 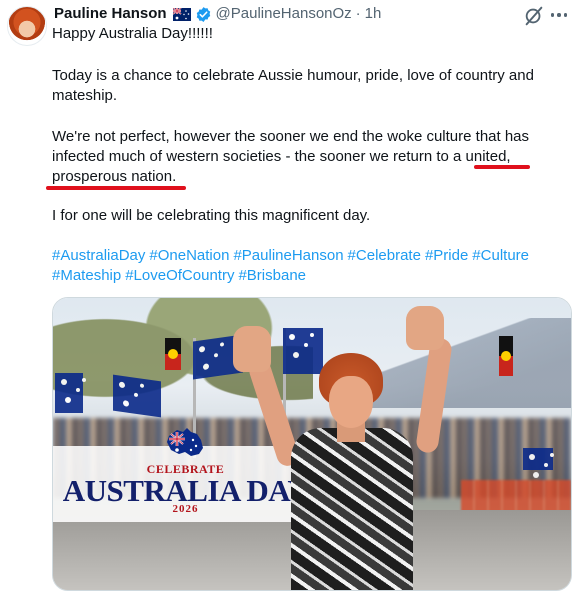 What do you see at coordinates (534, 16) in the screenshot?
I see `grok-icon` at bounding box center [534, 16].